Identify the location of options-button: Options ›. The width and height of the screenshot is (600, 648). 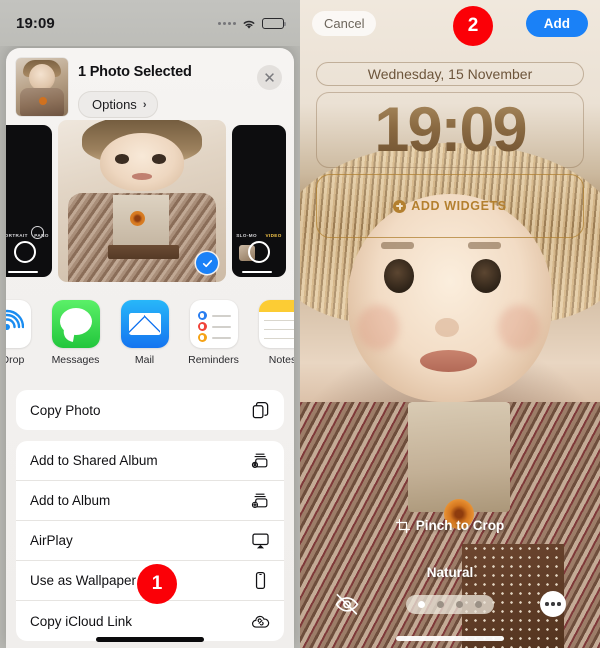
(118, 104).